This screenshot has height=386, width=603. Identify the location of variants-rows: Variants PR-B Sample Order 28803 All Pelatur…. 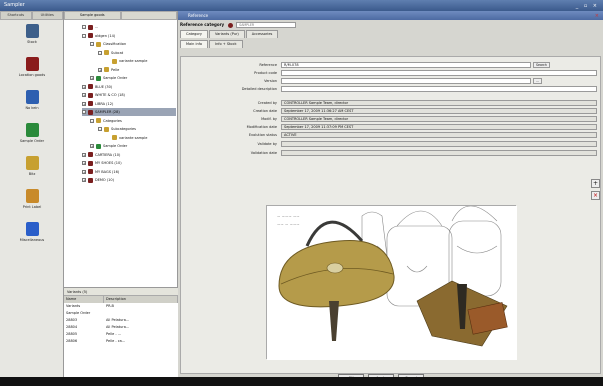
(121, 324).